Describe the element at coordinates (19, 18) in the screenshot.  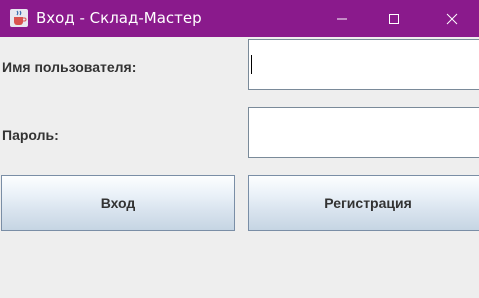
I see `java-cup-icon` at that location.